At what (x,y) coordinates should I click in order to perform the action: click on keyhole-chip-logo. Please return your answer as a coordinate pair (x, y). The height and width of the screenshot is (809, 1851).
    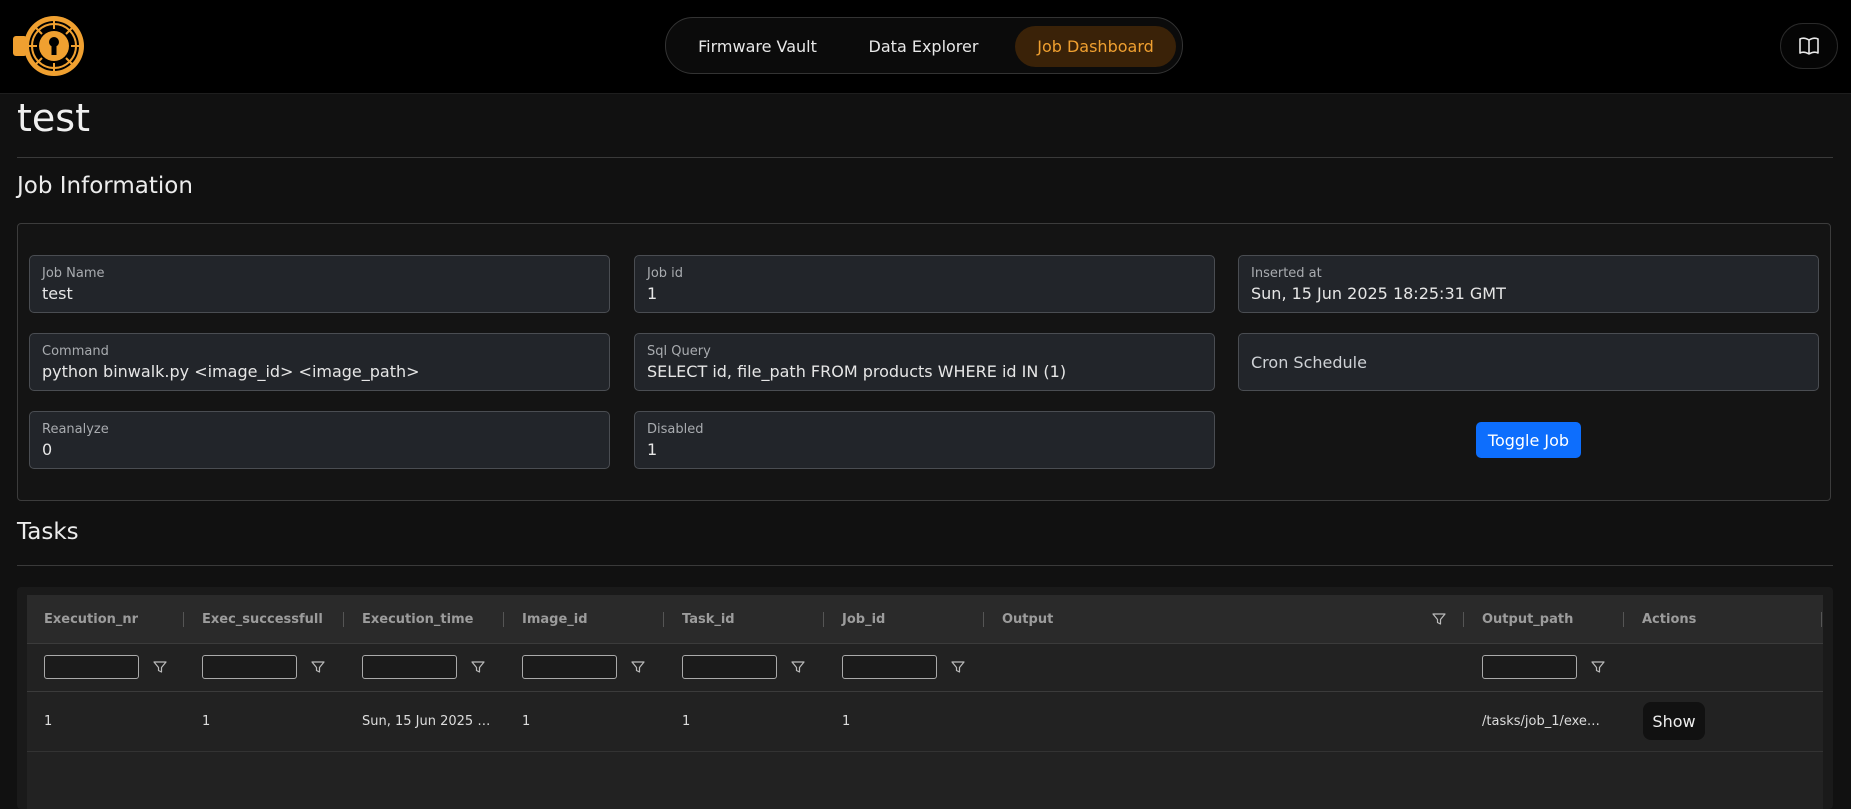
    Looking at the image, I should click on (49, 46).